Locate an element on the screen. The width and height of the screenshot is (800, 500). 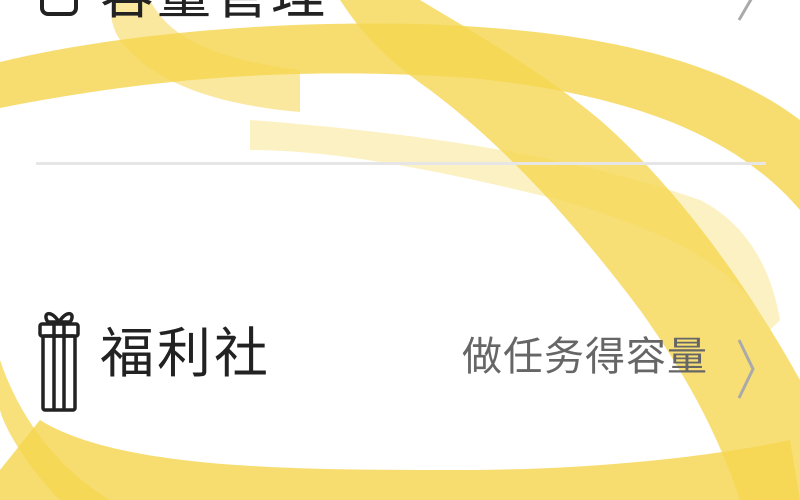
menu-item-storage-manage: 容量管理 is located at coordinates (400, 21).